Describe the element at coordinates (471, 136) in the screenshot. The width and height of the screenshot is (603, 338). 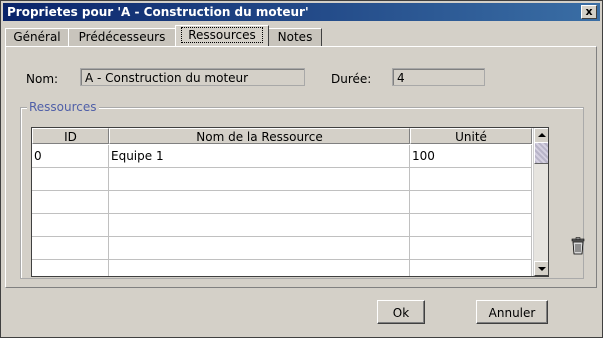
I see `column-header-unit: Unité` at that location.